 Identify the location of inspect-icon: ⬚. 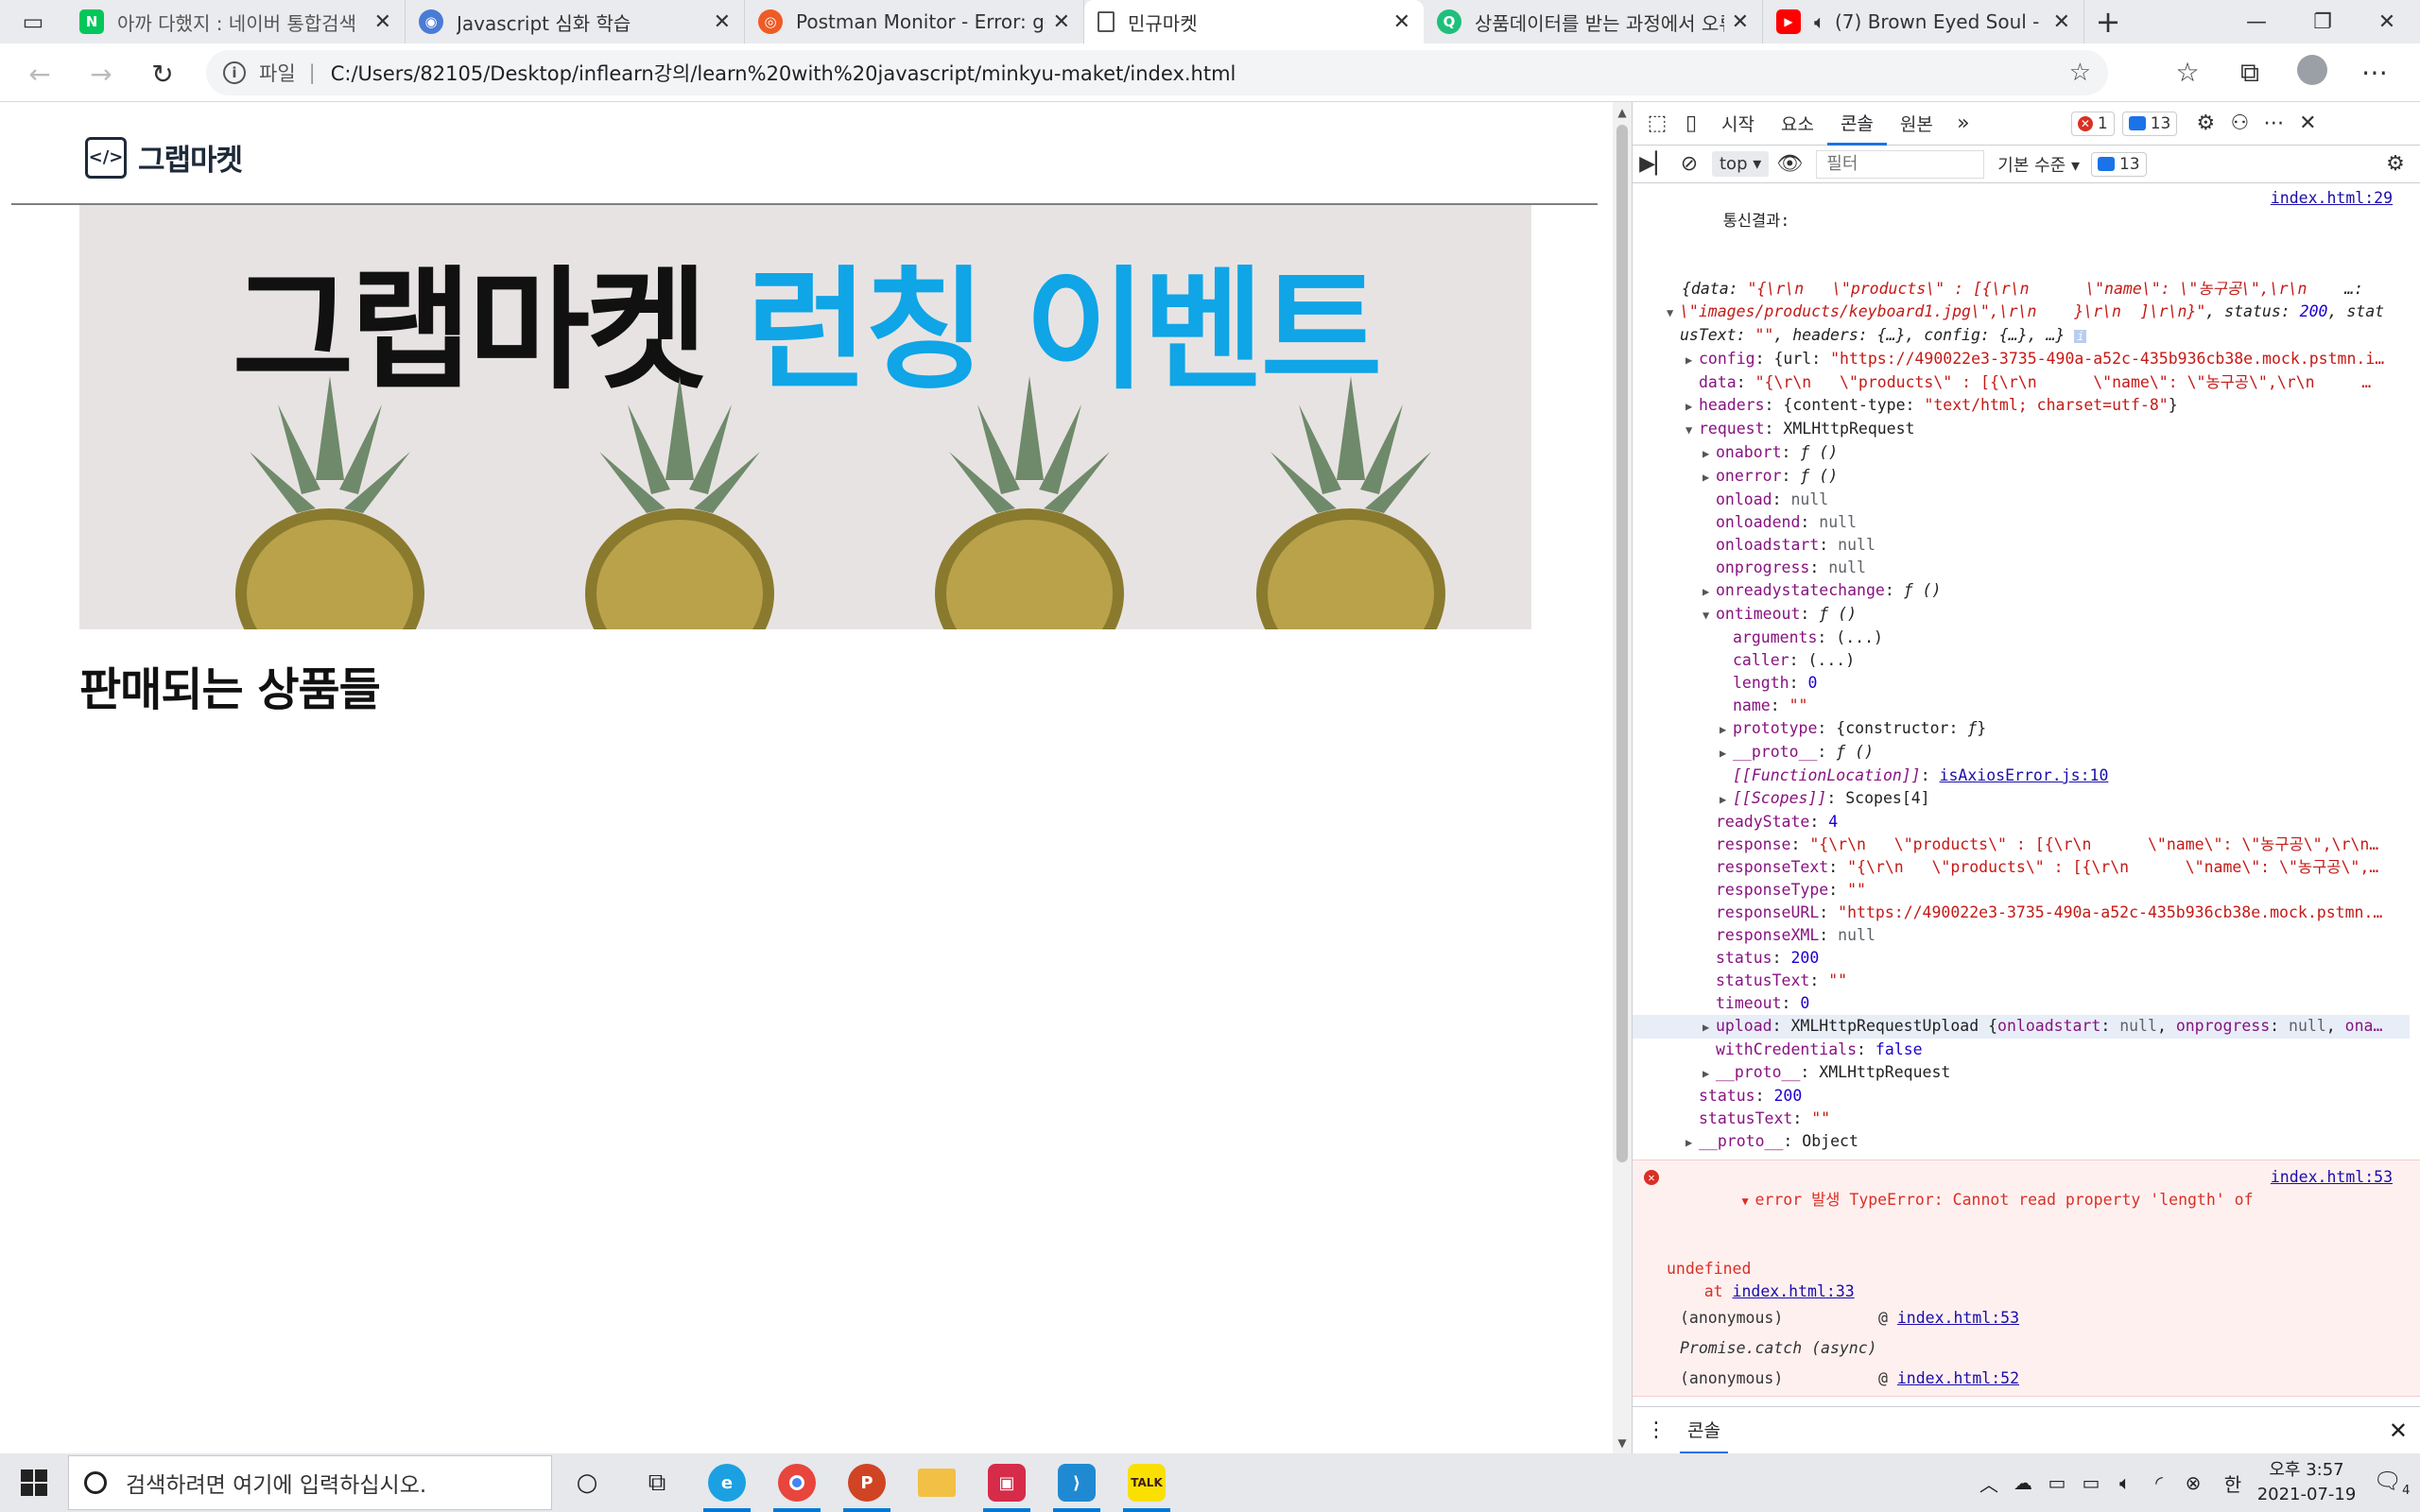
(1657, 123).